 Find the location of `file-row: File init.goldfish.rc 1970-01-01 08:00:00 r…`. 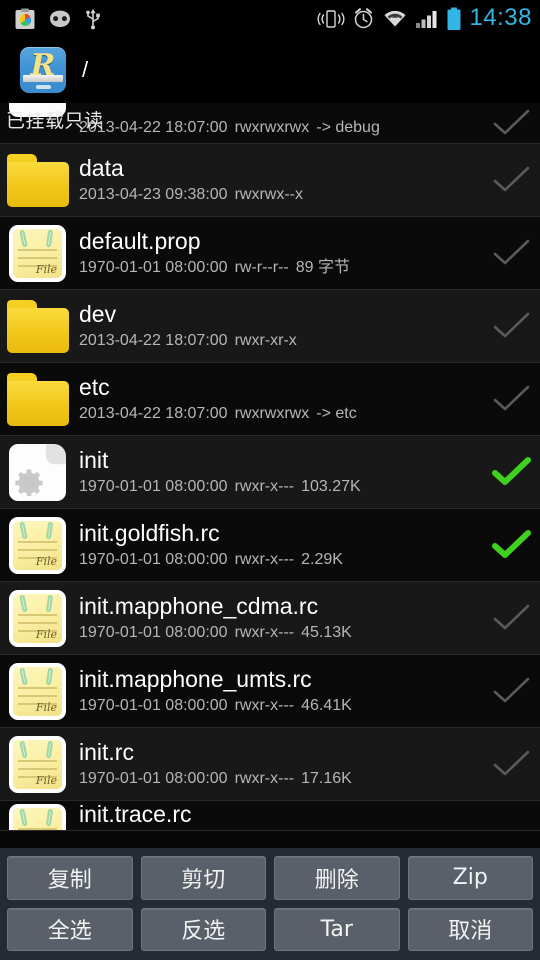

file-row: File init.goldfish.rc 1970-01-01 08:00:00 r… is located at coordinates (270, 545).